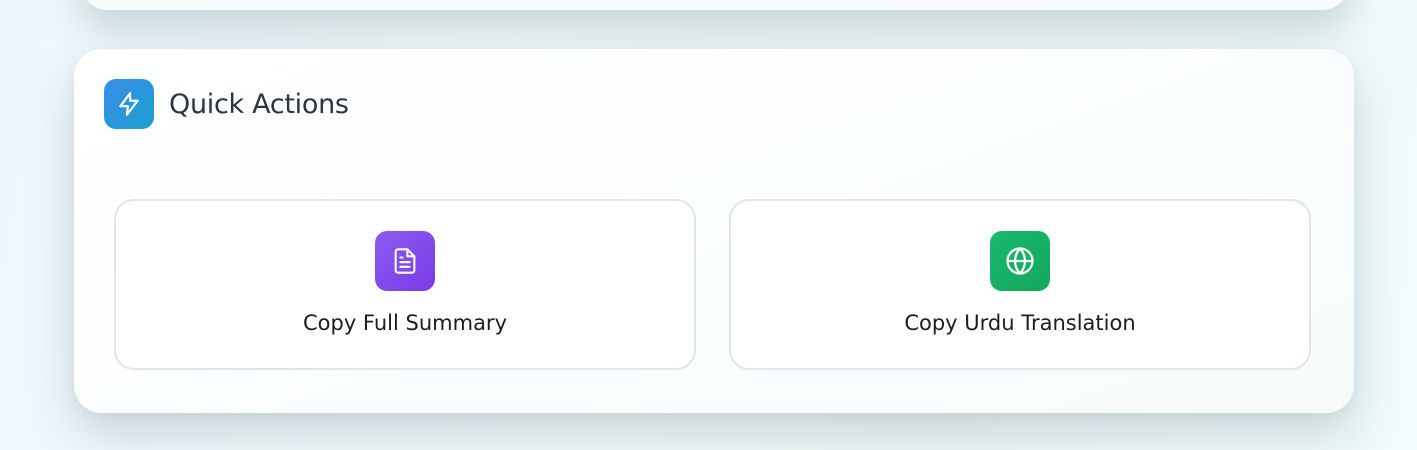 Image resolution: width=1417 pixels, height=450 pixels. Describe the element at coordinates (715, 5) in the screenshot. I see `previous-card-edge` at that location.